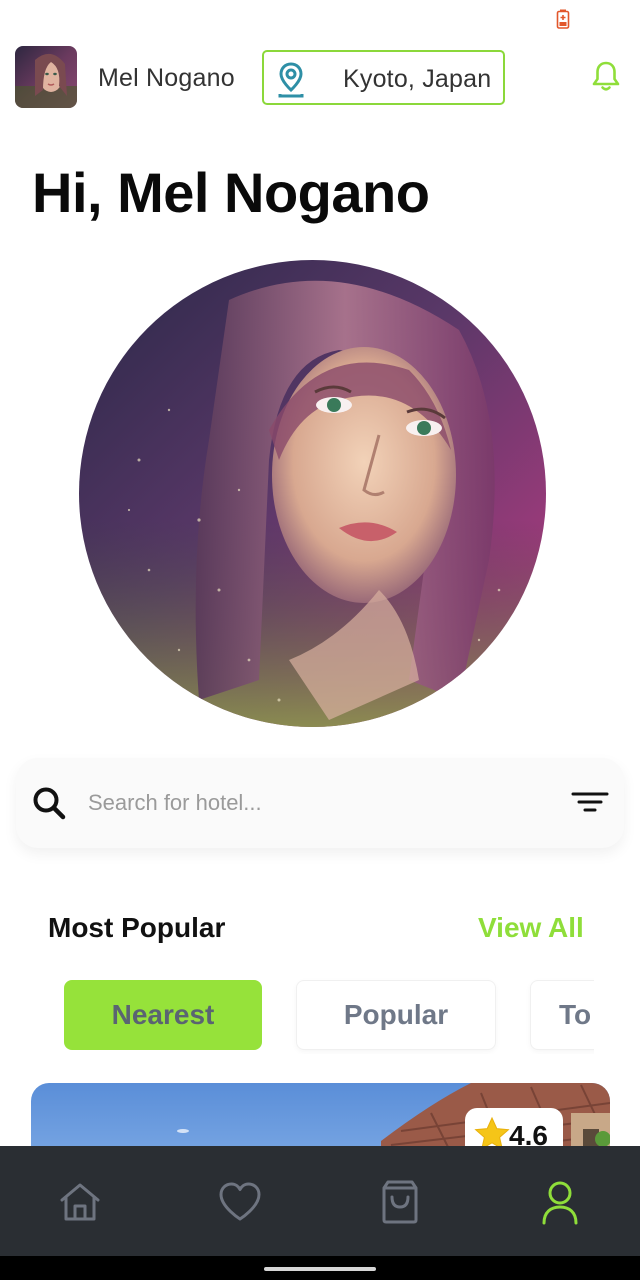 The image size is (640, 1280). Describe the element at coordinates (137, 927) in the screenshot. I see `section-title-most-popular: Most Popular` at that location.